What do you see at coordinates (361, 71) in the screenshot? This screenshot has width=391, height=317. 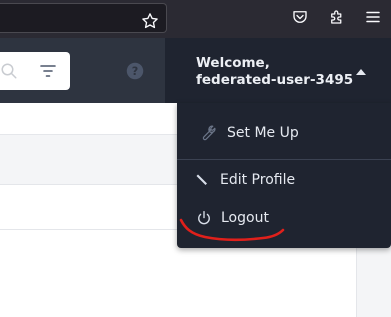 I see `caret-up-icon` at bounding box center [361, 71].